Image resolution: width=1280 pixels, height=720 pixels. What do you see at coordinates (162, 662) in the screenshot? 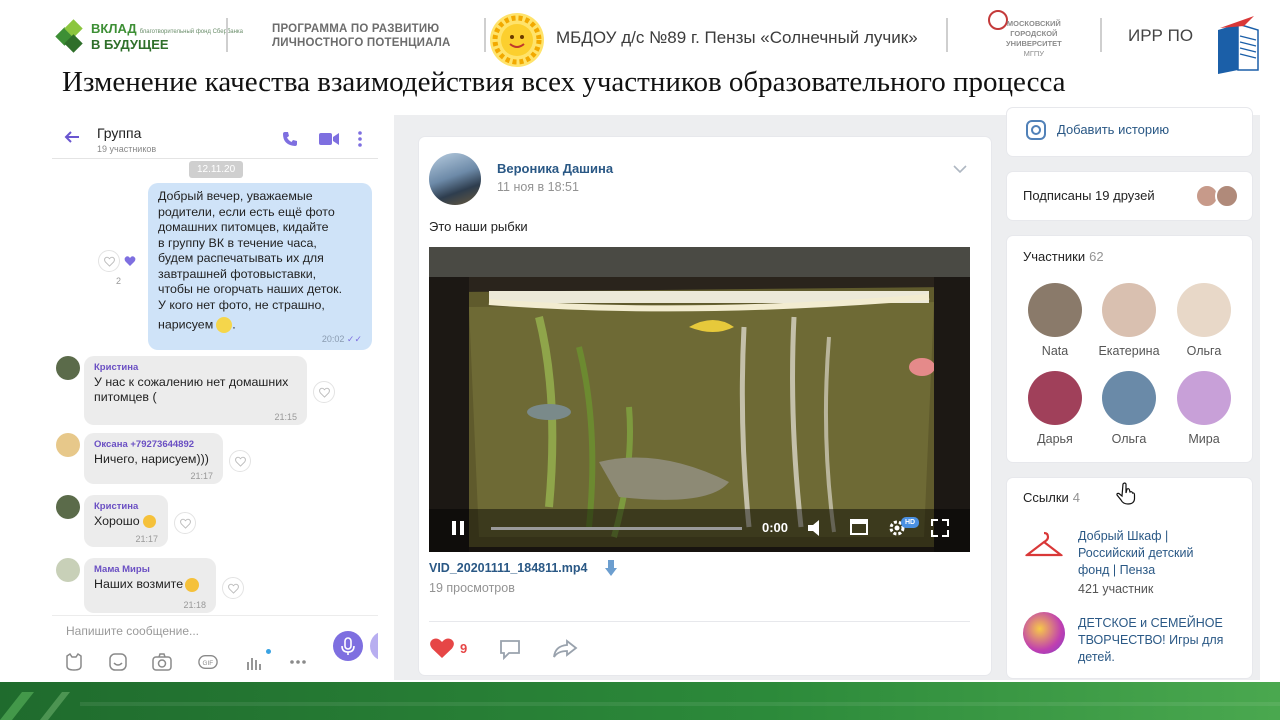
I see `camera-icon` at bounding box center [162, 662].